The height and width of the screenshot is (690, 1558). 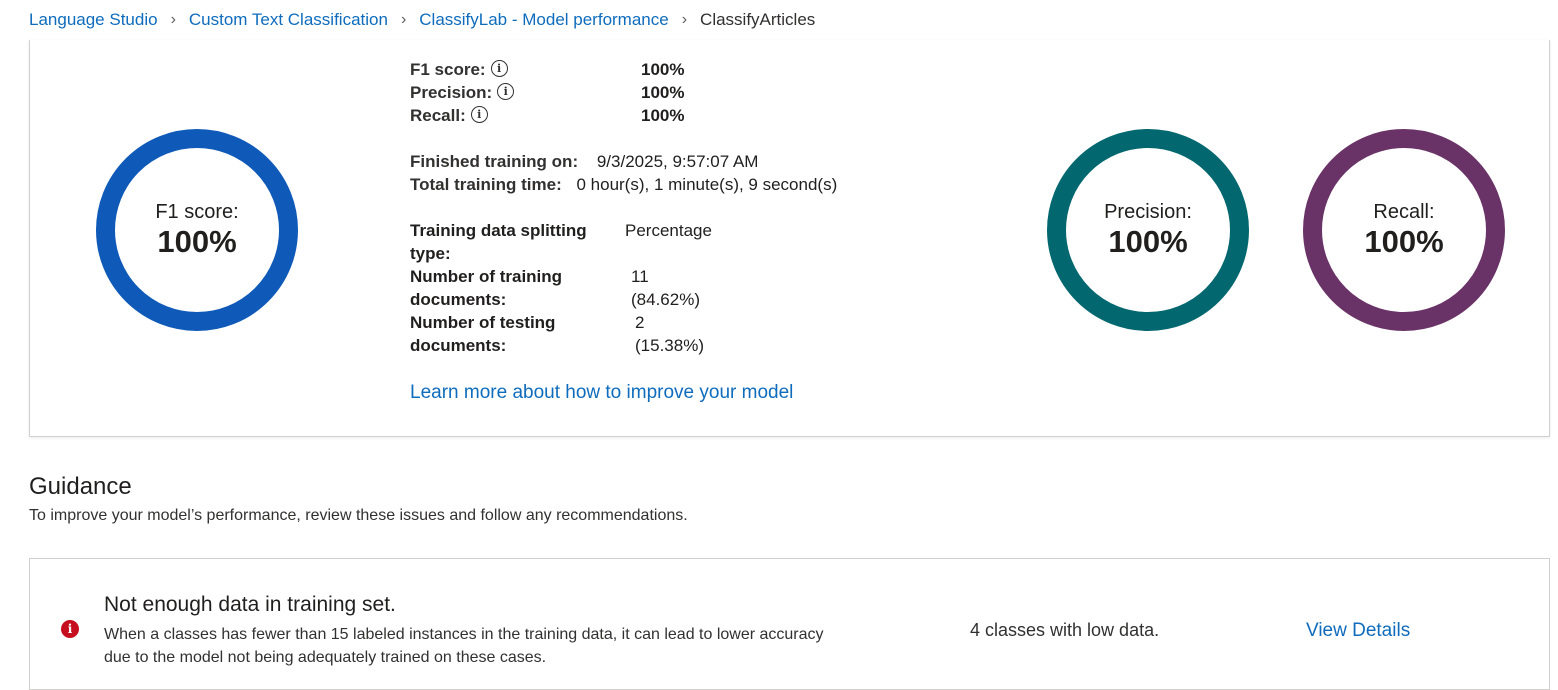 I want to click on testing-docs-label: Number of testing documents:, so click(x=483, y=334).